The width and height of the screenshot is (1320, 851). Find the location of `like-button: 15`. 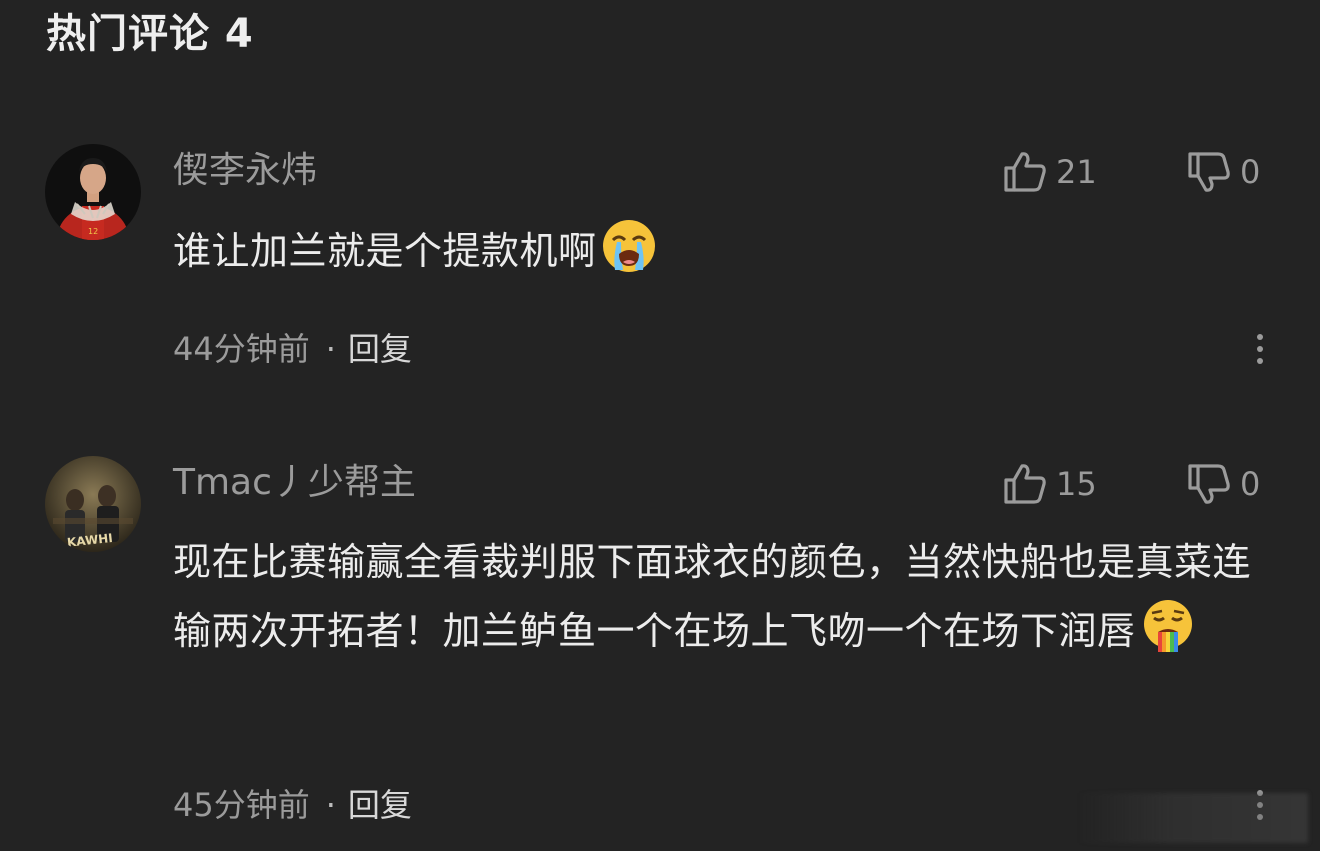

like-button: 15 is located at coordinates (1049, 484).